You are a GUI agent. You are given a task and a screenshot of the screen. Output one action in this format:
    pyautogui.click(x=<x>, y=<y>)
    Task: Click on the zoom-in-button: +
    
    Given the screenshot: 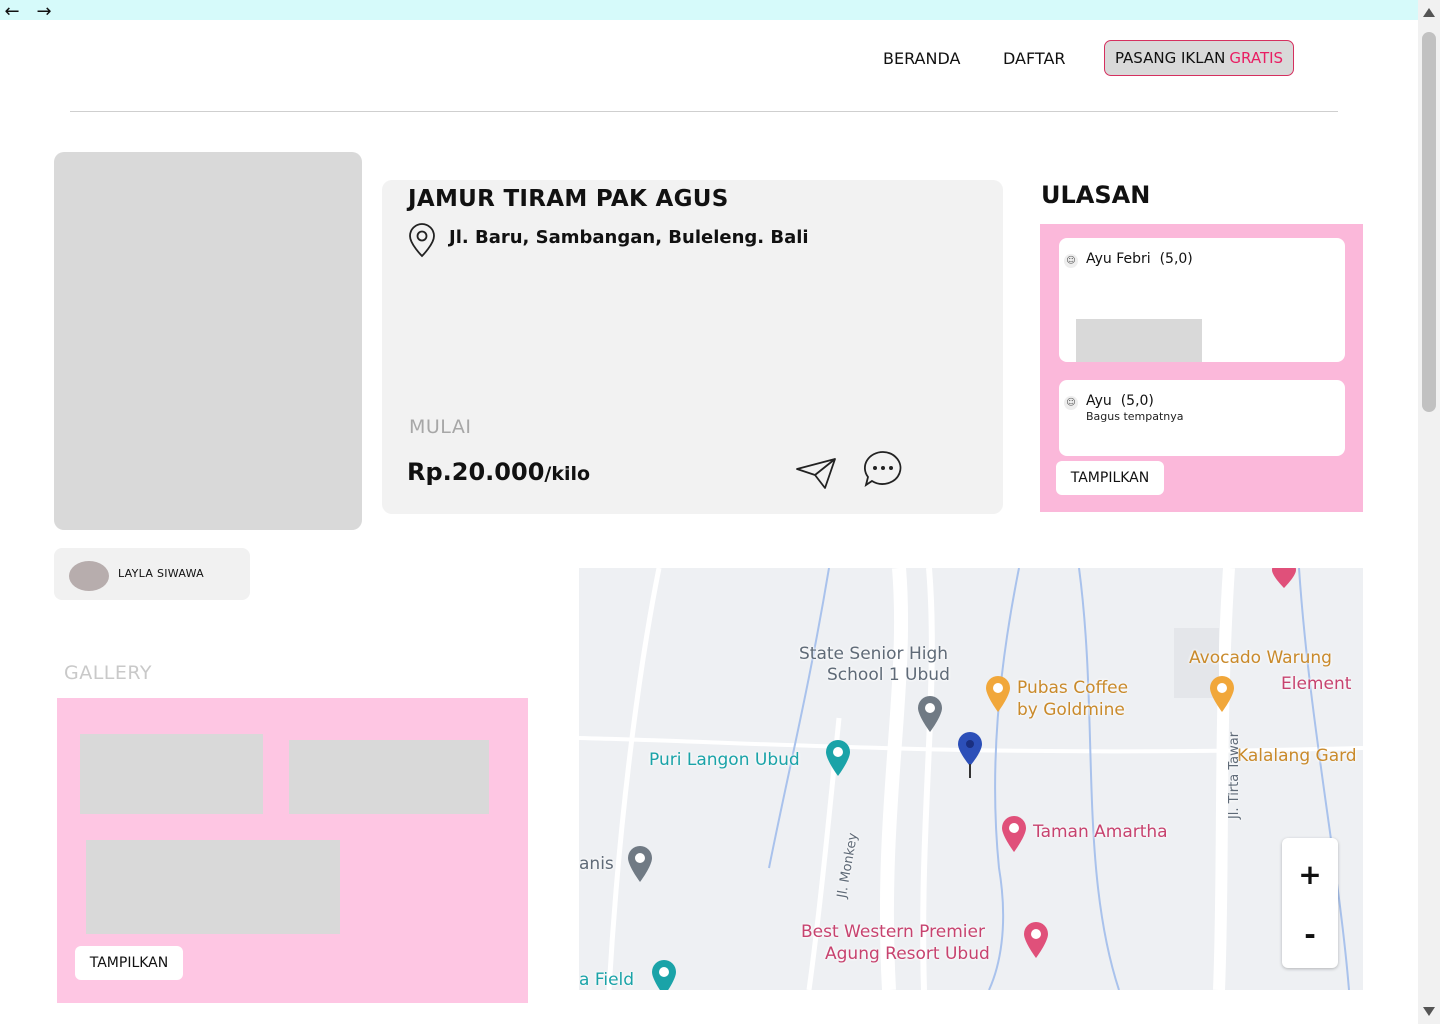 What is the action you would take?
    pyautogui.click(x=1310, y=874)
    